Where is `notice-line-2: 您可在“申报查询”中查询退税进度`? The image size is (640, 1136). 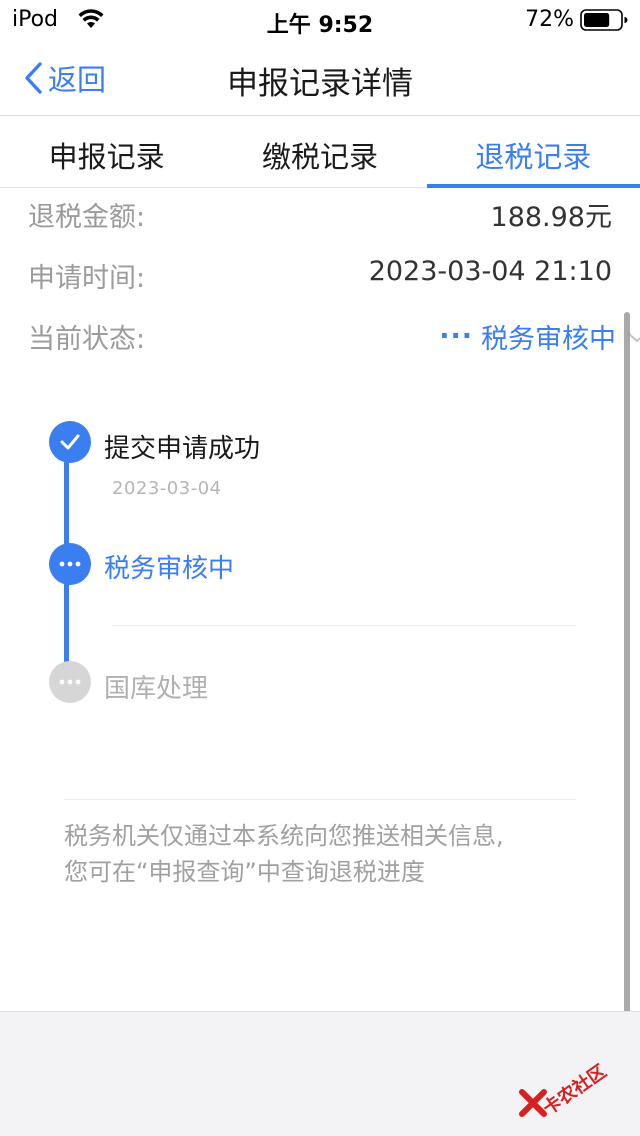 notice-line-2: 您可在“申报查询”中查询退税进度 is located at coordinates (244, 872).